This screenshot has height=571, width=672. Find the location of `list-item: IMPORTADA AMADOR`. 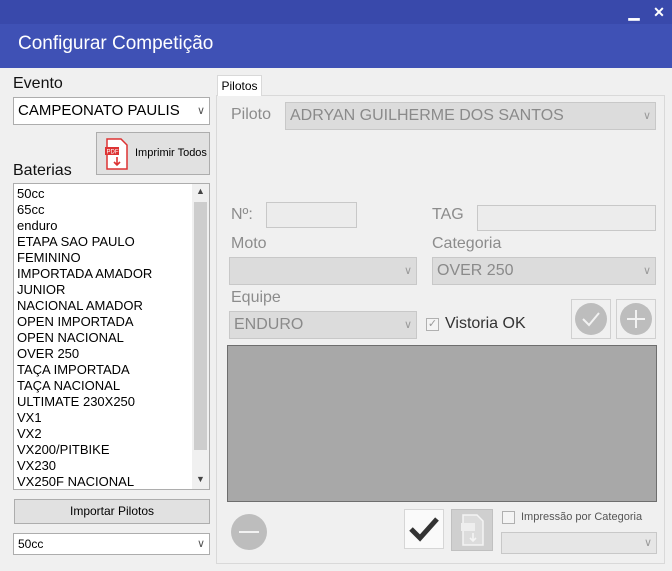

list-item: IMPORTADA AMADOR is located at coordinates (111, 274).